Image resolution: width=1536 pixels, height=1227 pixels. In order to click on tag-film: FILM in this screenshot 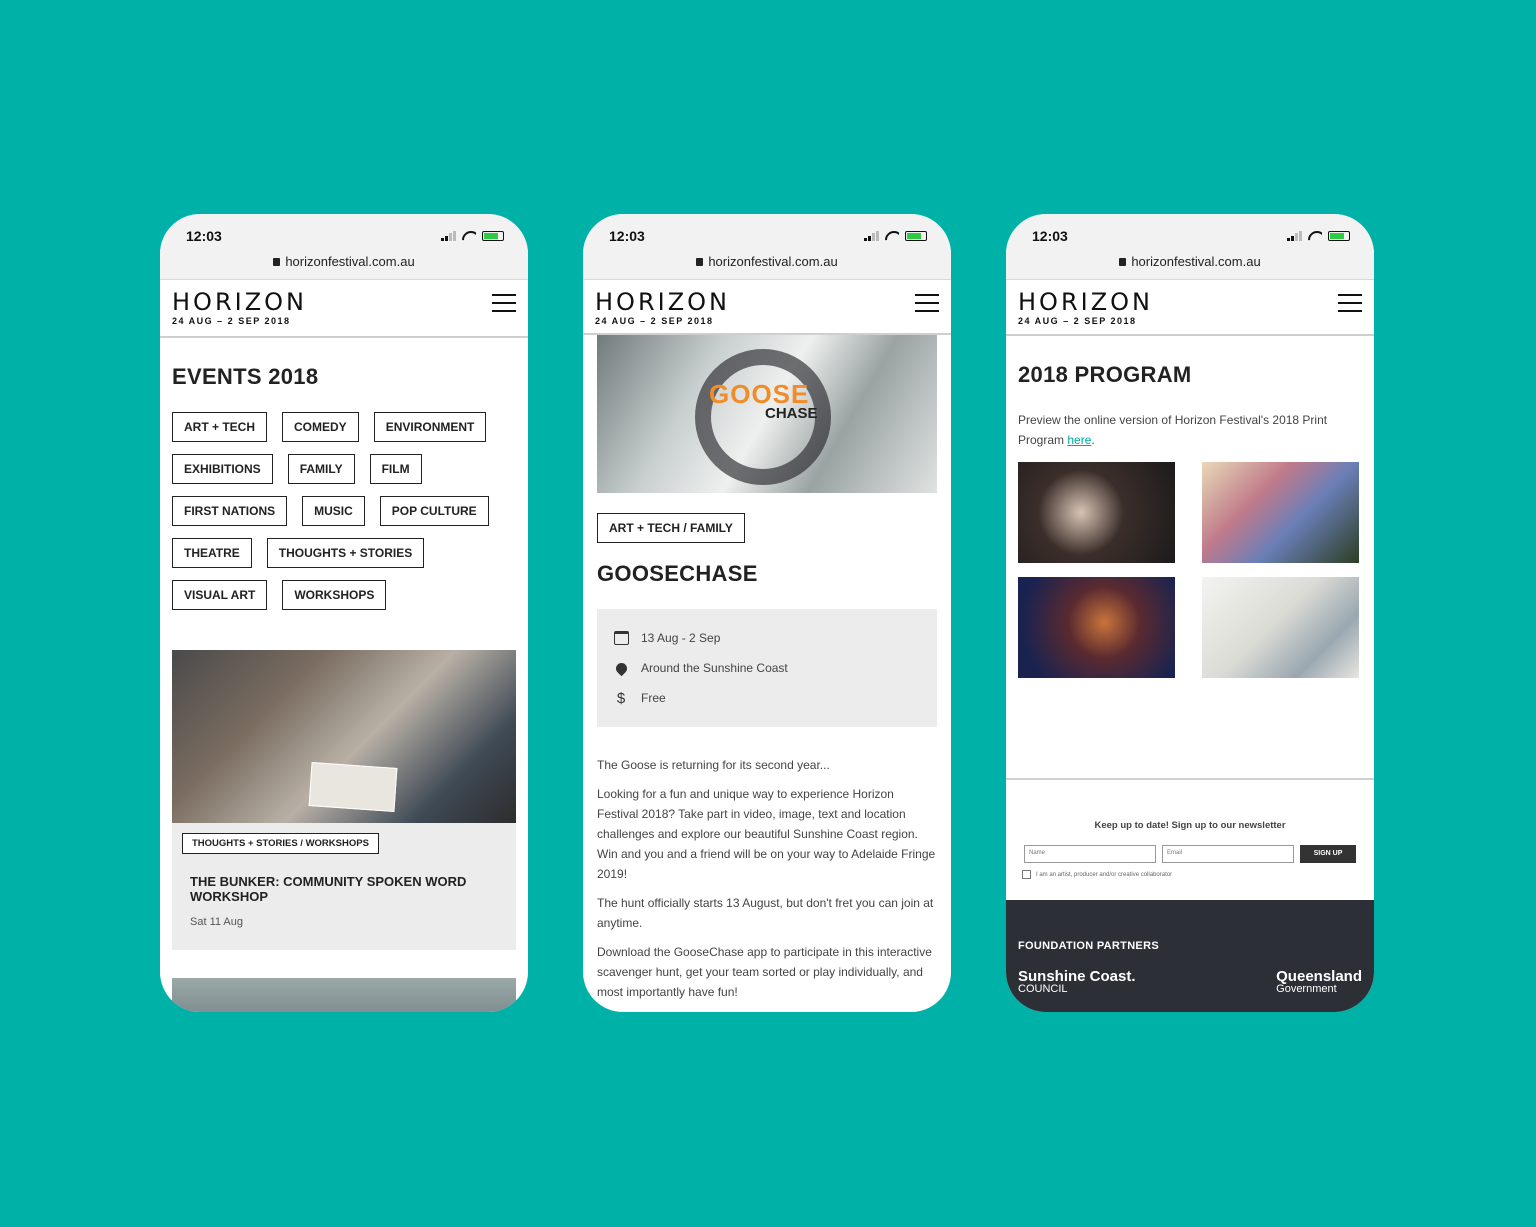, I will do `click(395, 469)`.